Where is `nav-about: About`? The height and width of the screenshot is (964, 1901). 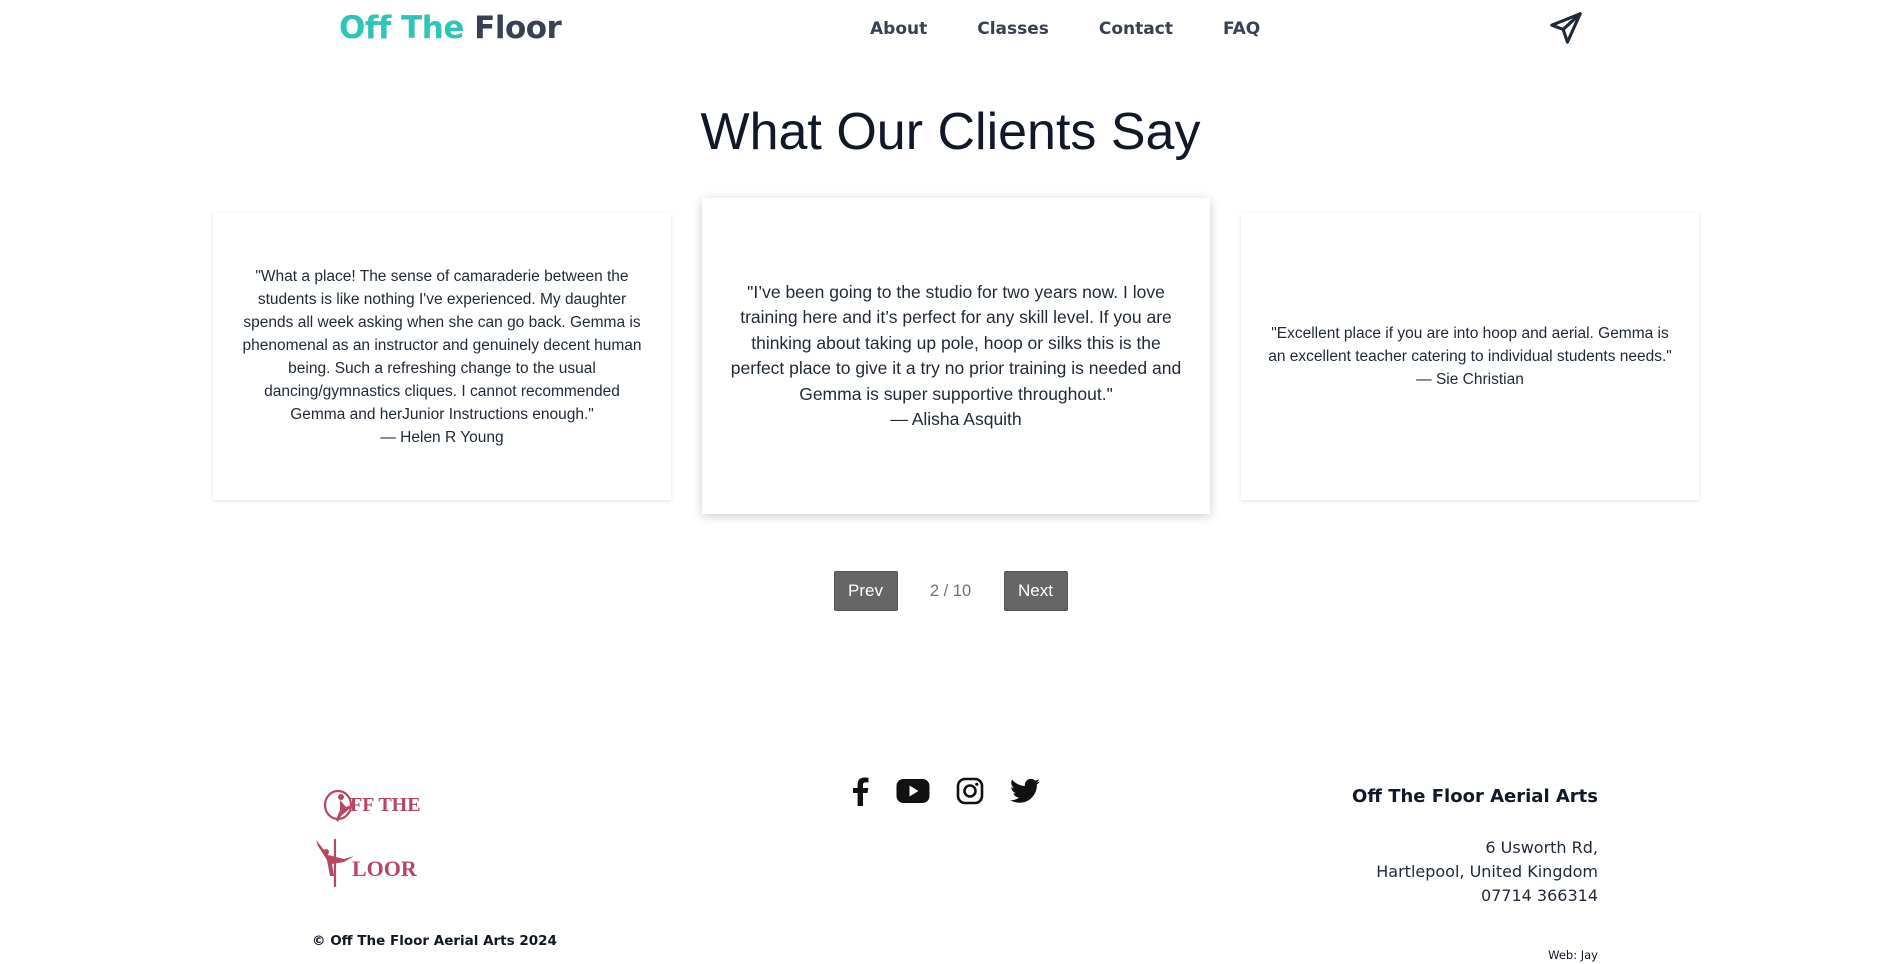
nav-about: About is located at coordinates (898, 29).